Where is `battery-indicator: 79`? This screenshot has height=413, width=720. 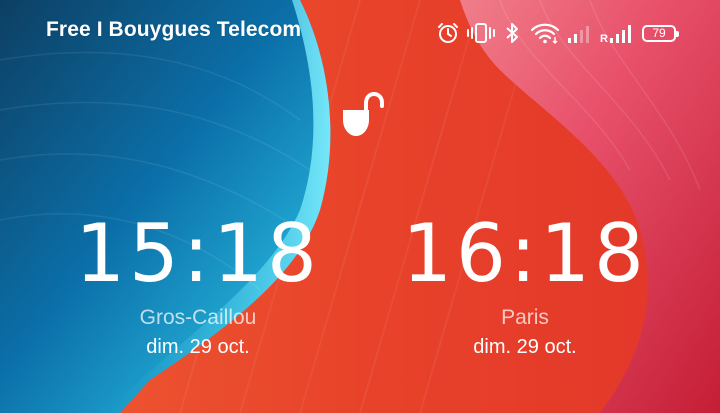
battery-indicator: 79 is located at coordinates (660, 33).